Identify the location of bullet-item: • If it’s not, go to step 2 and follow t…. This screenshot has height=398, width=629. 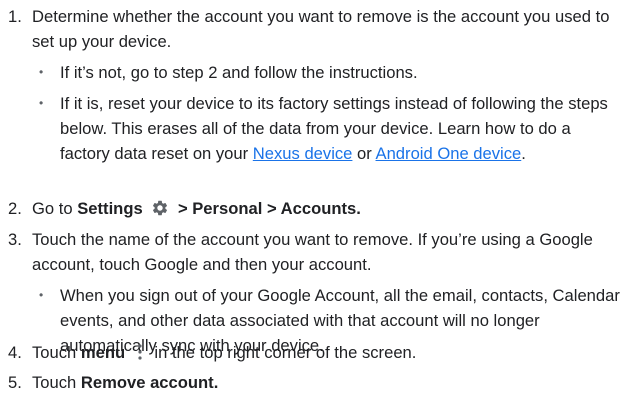
(327, 72).